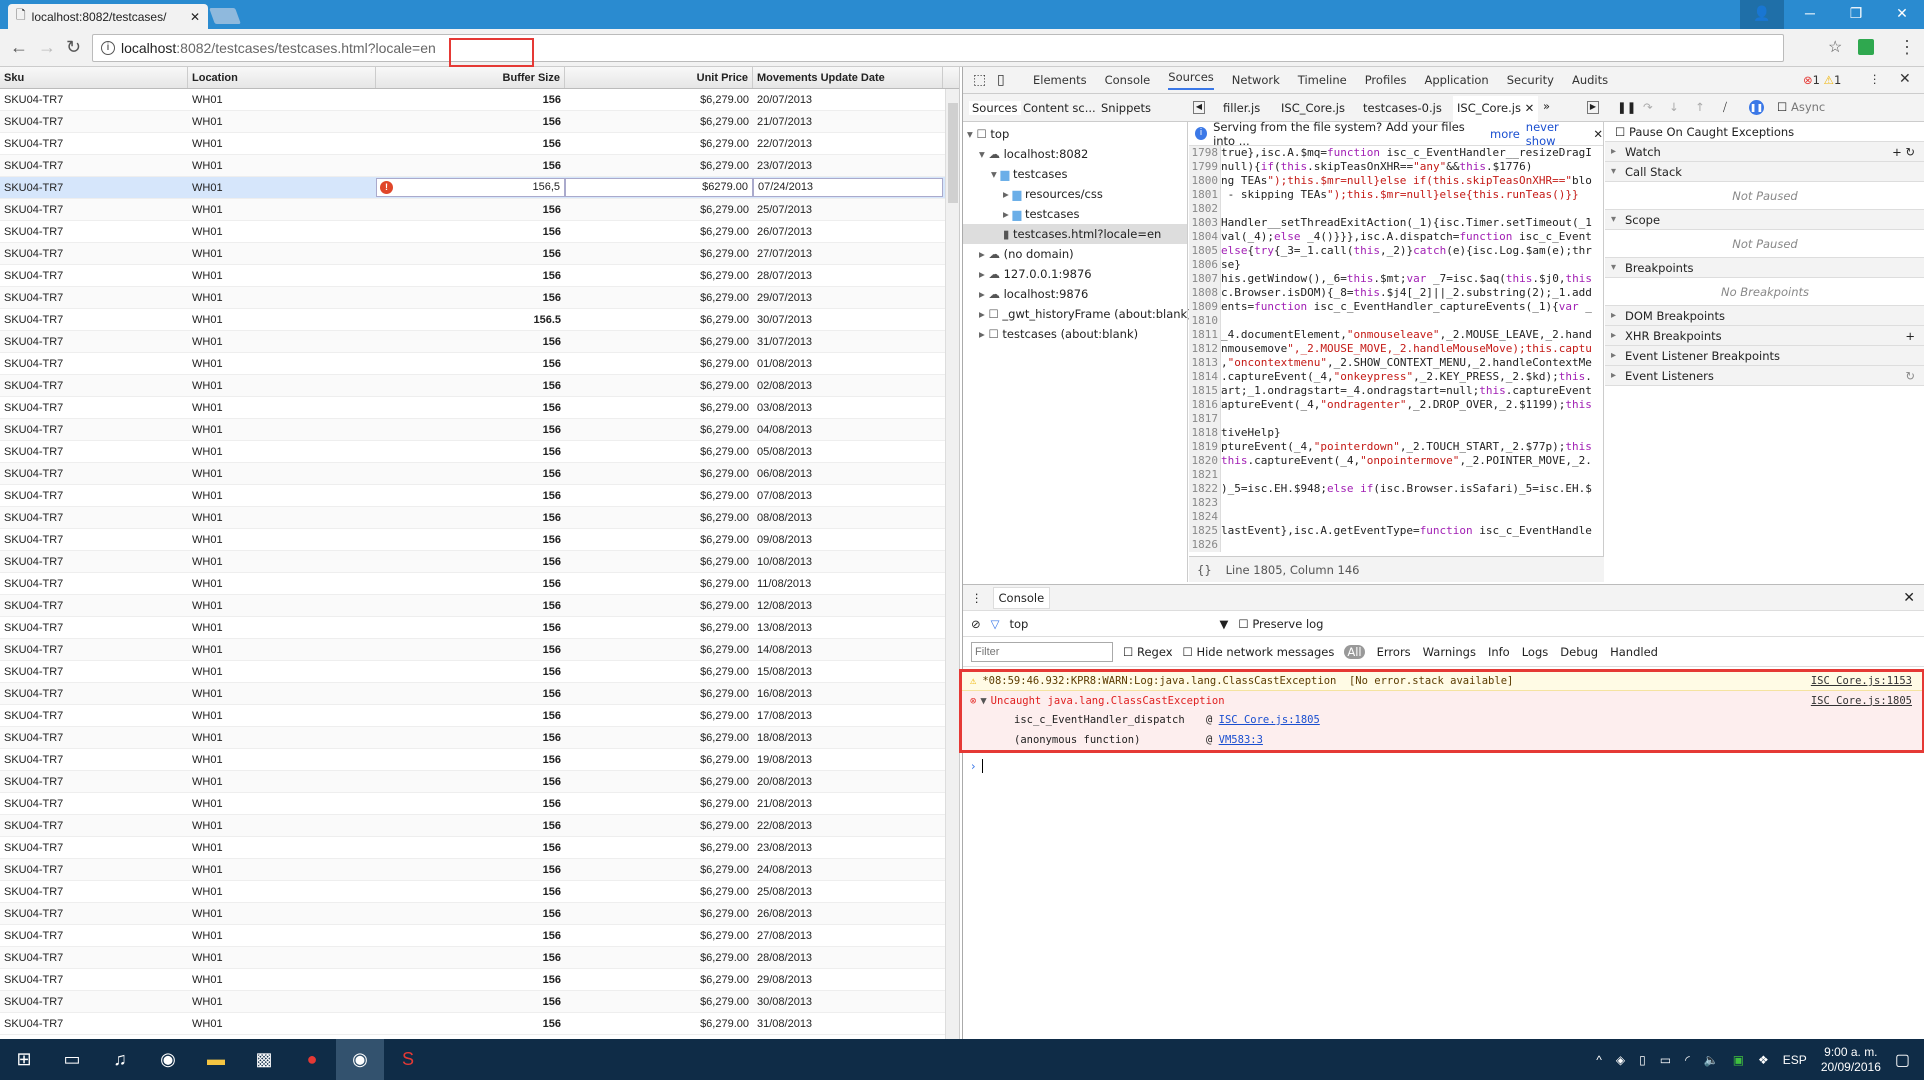 This screenshot has height=1080, width=1924. I want to click on line-number: 1807, so click(1205, 279).